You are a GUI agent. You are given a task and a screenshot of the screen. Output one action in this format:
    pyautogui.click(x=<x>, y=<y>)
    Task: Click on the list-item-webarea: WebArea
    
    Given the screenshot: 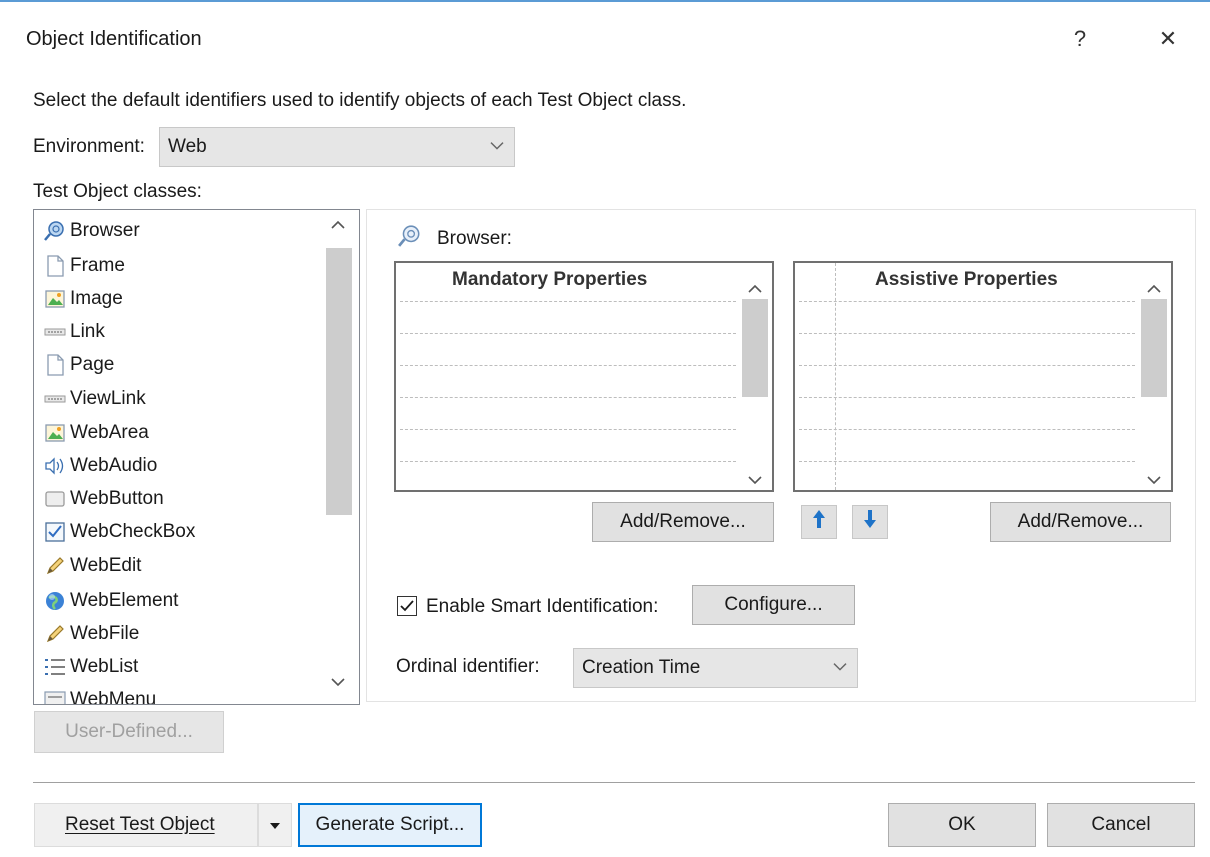 What is the action you would take?
    pyautogui.click(x=96, y=433)
    